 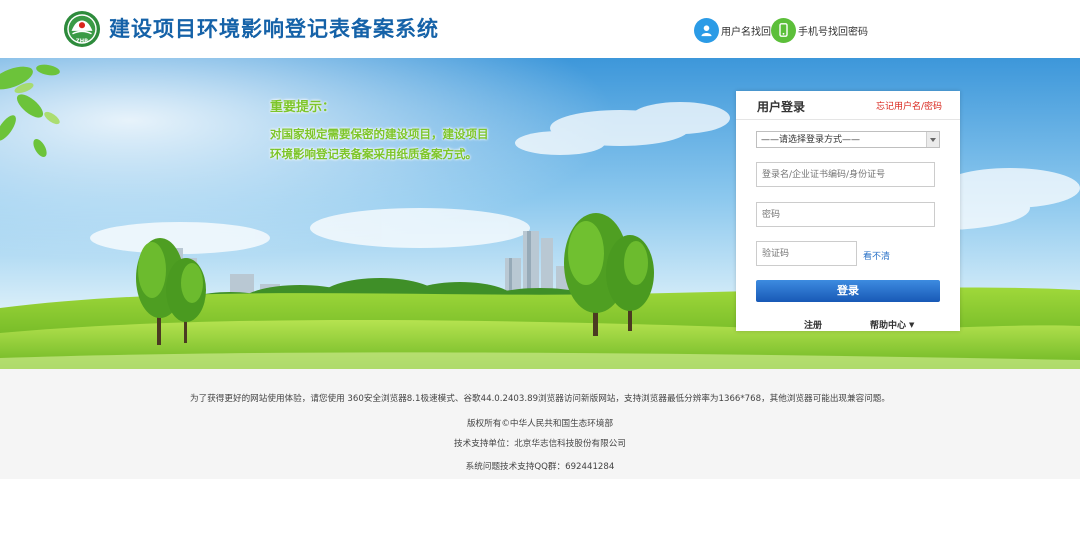 What do you see at coordinates (912, 325) in the screenshot?
I see `caret-down-icon: ▼` at bounding box center [912, 325].